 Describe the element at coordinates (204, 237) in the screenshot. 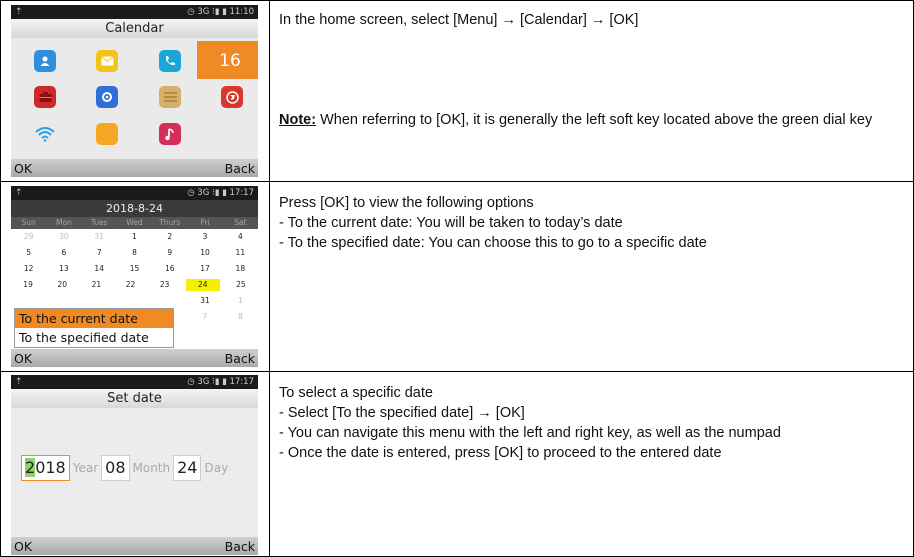

I see `calendar-day: 3` at that location.